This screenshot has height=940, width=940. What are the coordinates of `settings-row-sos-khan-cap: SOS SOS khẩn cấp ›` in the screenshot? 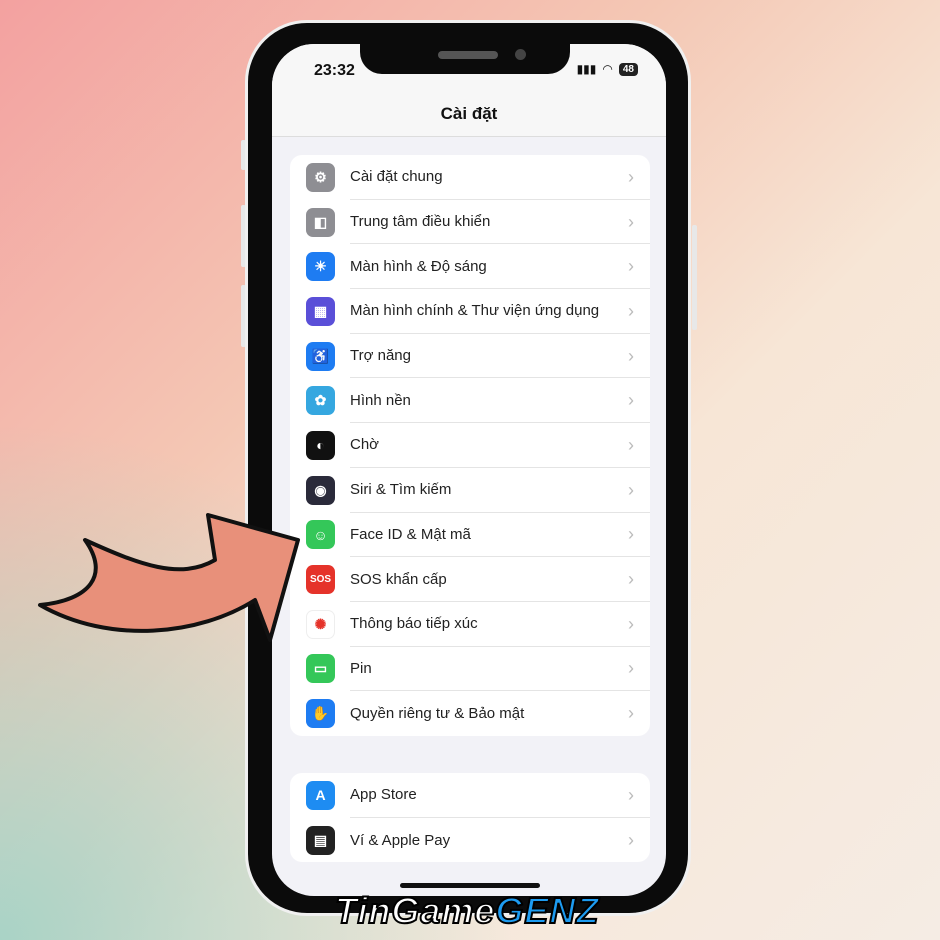 It's located at (470, 579).